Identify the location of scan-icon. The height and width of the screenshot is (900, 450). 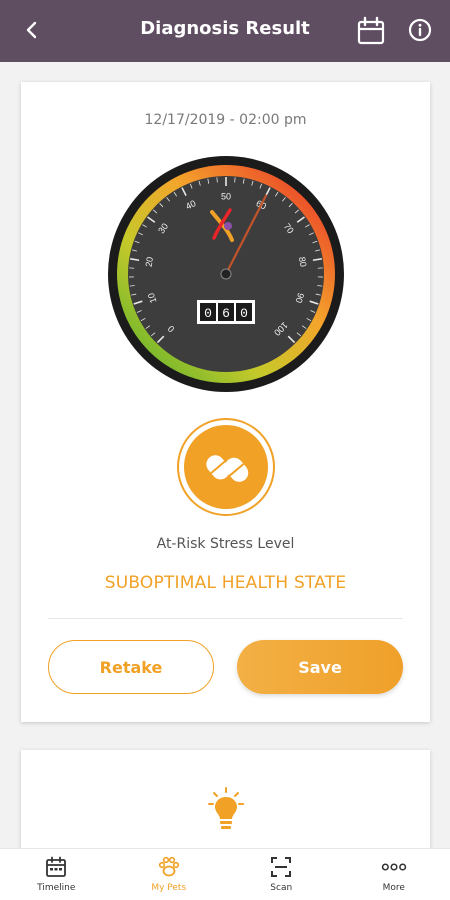
(281, 867).